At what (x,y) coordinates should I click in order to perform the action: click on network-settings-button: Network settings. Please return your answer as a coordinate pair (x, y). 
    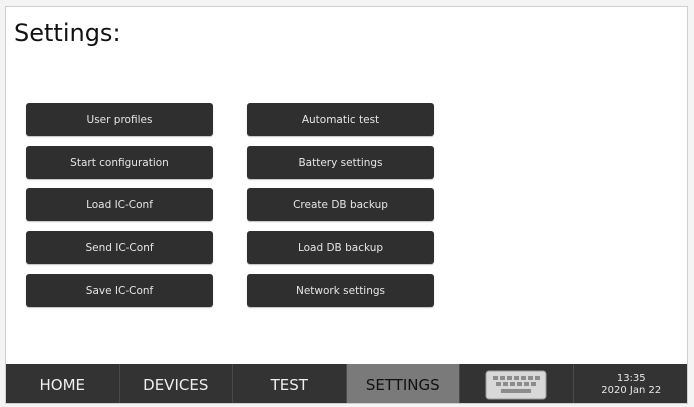
    Looking at the image, I should click on (340, 290).